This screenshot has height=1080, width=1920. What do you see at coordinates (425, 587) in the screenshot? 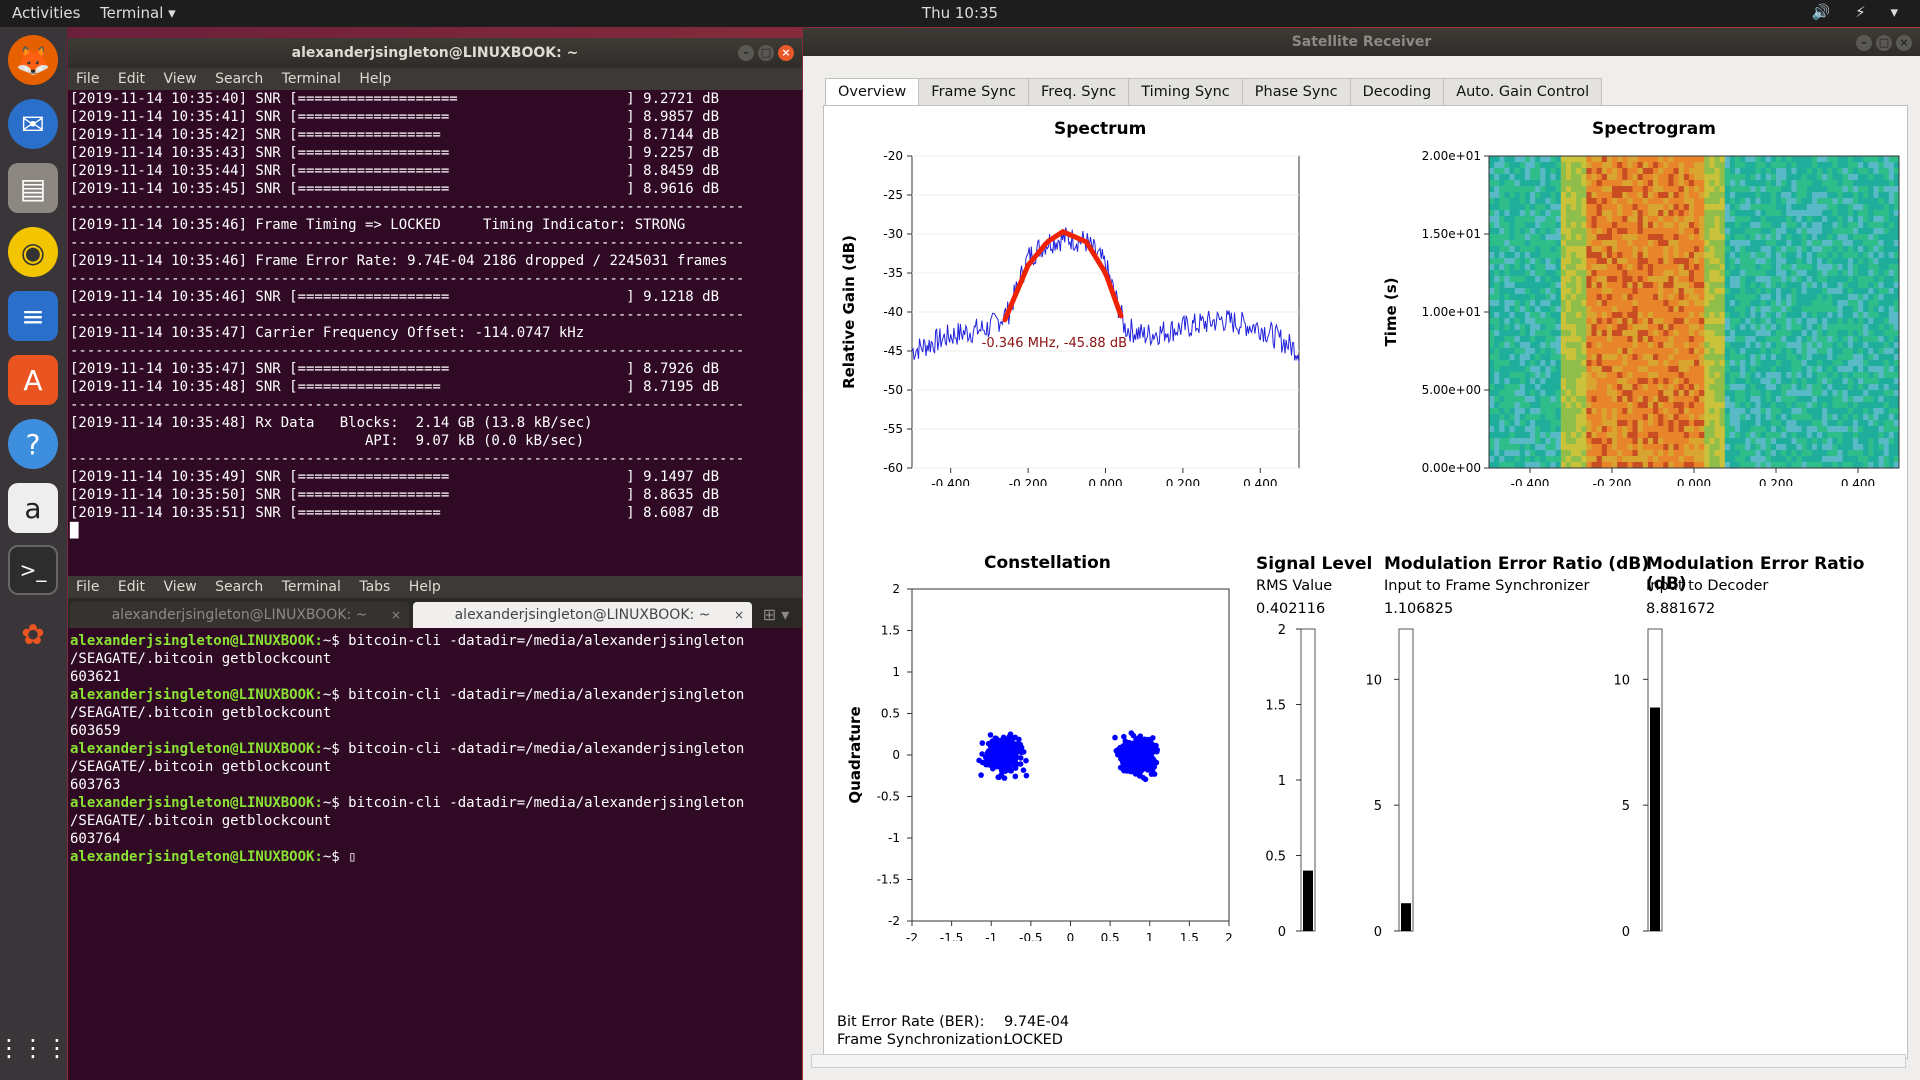
I see `menu2-help: Help` at bounding box center [425, 587].